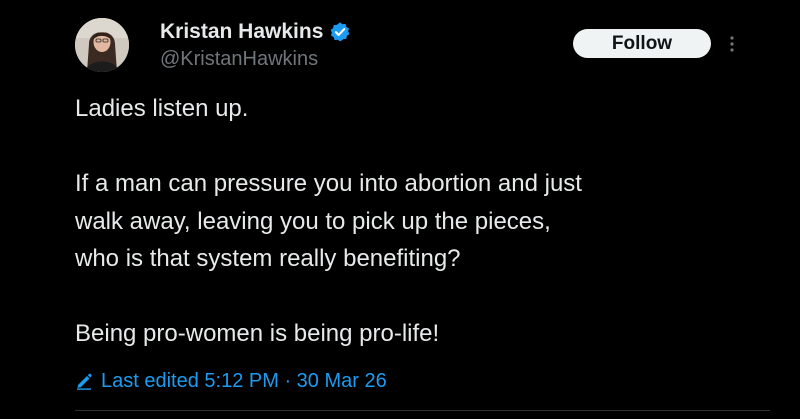  What do you see at coordinates (257, 333) in the screenshot?
I see `tweet-line: Being pro-women is being pro-life!` at bounding box center [257, 333].